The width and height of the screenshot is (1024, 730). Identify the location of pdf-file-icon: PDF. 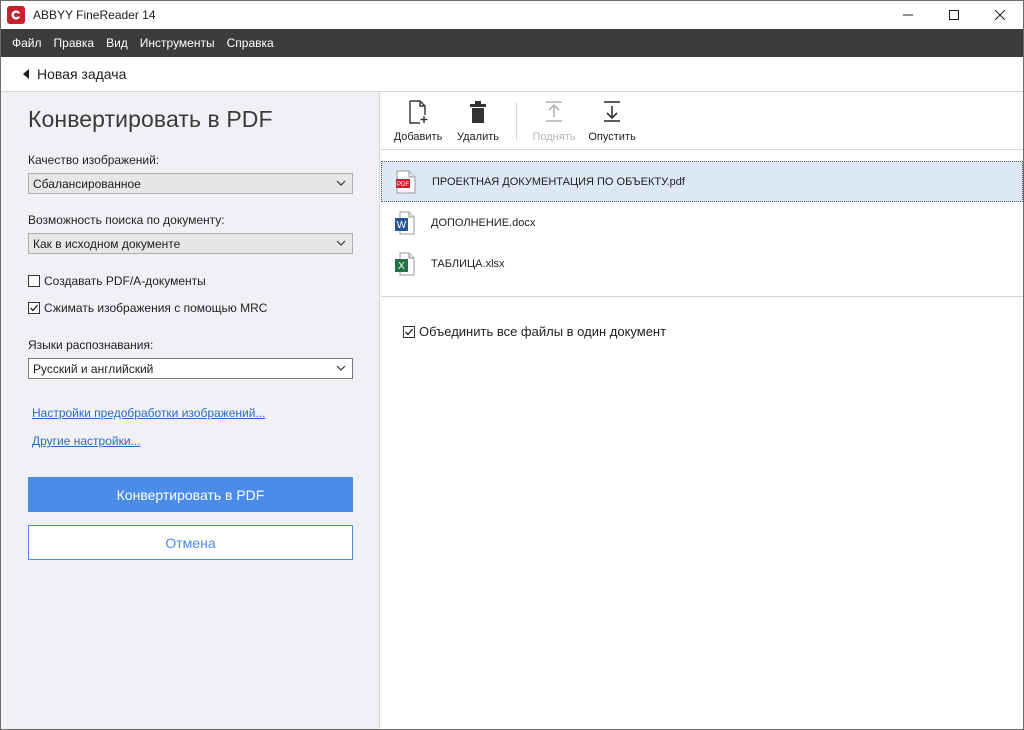
(406, 181).